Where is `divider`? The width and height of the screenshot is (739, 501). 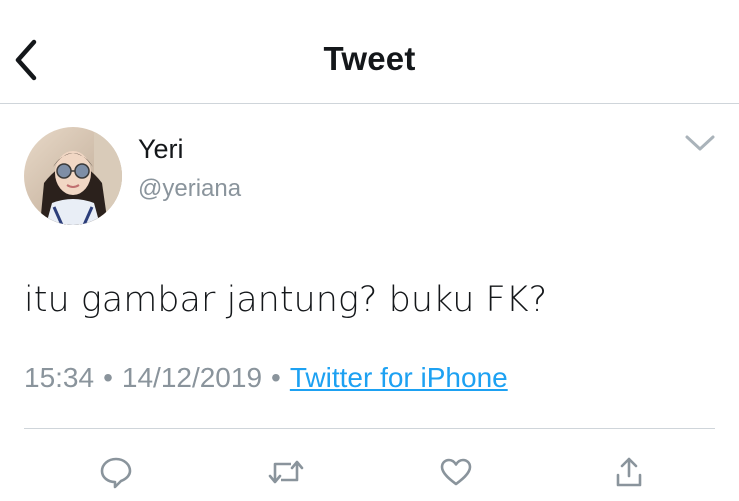
divider is located at coordinates (369, 428).